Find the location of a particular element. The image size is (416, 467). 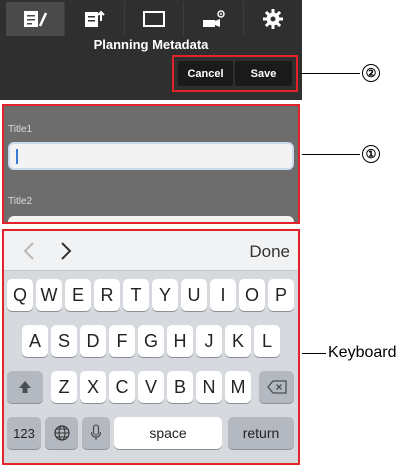

monitor-icon is located at coordinates (154, 19).